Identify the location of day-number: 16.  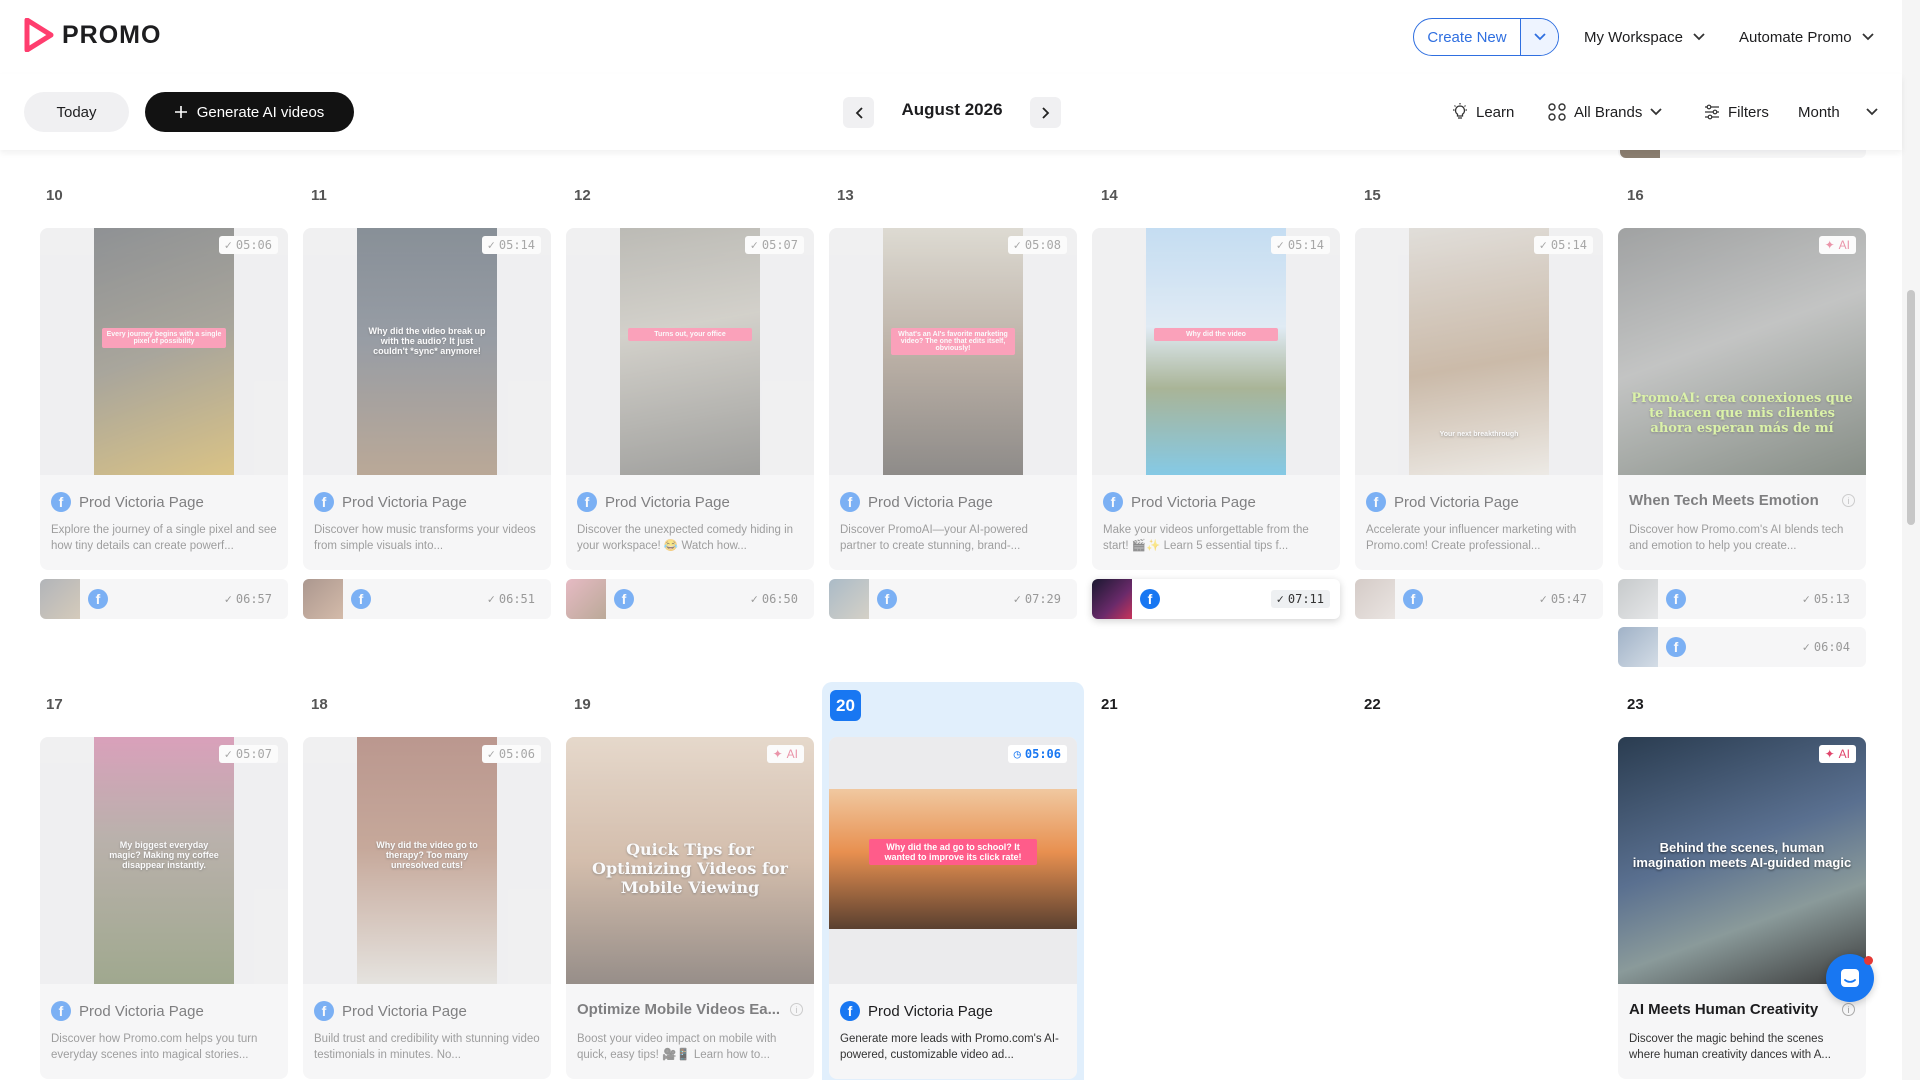
(1635, 195).